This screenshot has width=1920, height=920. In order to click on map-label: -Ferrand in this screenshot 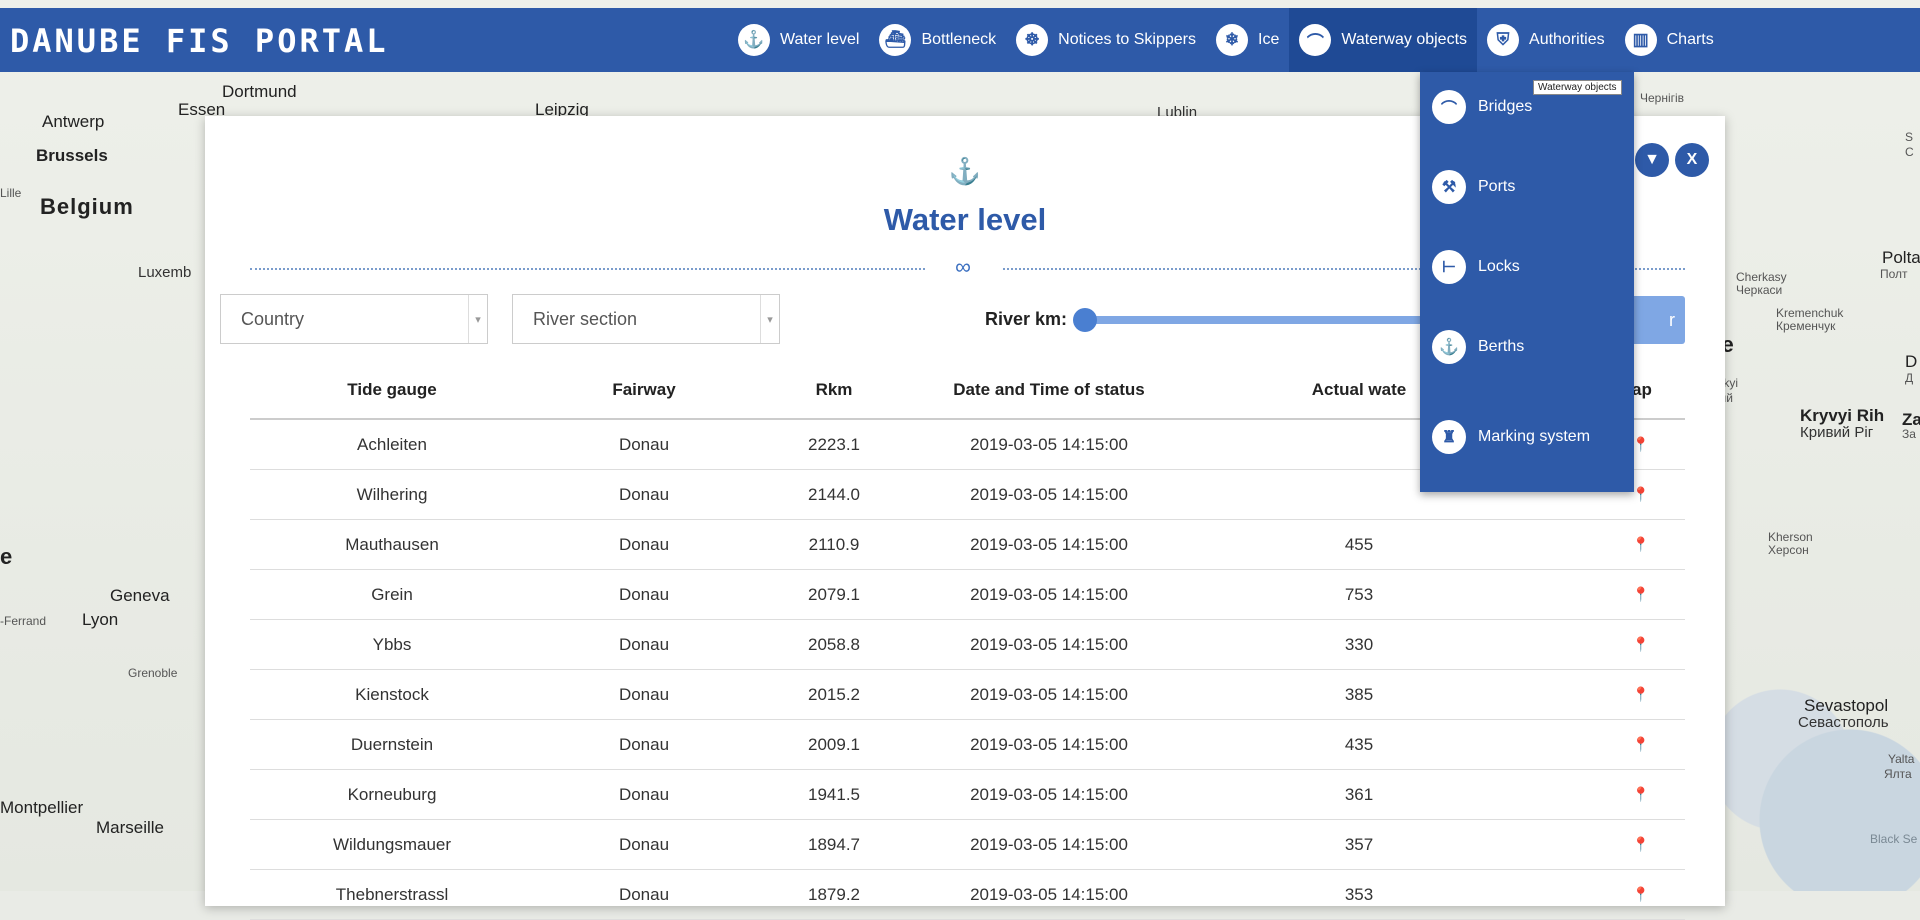, I will do `click(23, 621)`.